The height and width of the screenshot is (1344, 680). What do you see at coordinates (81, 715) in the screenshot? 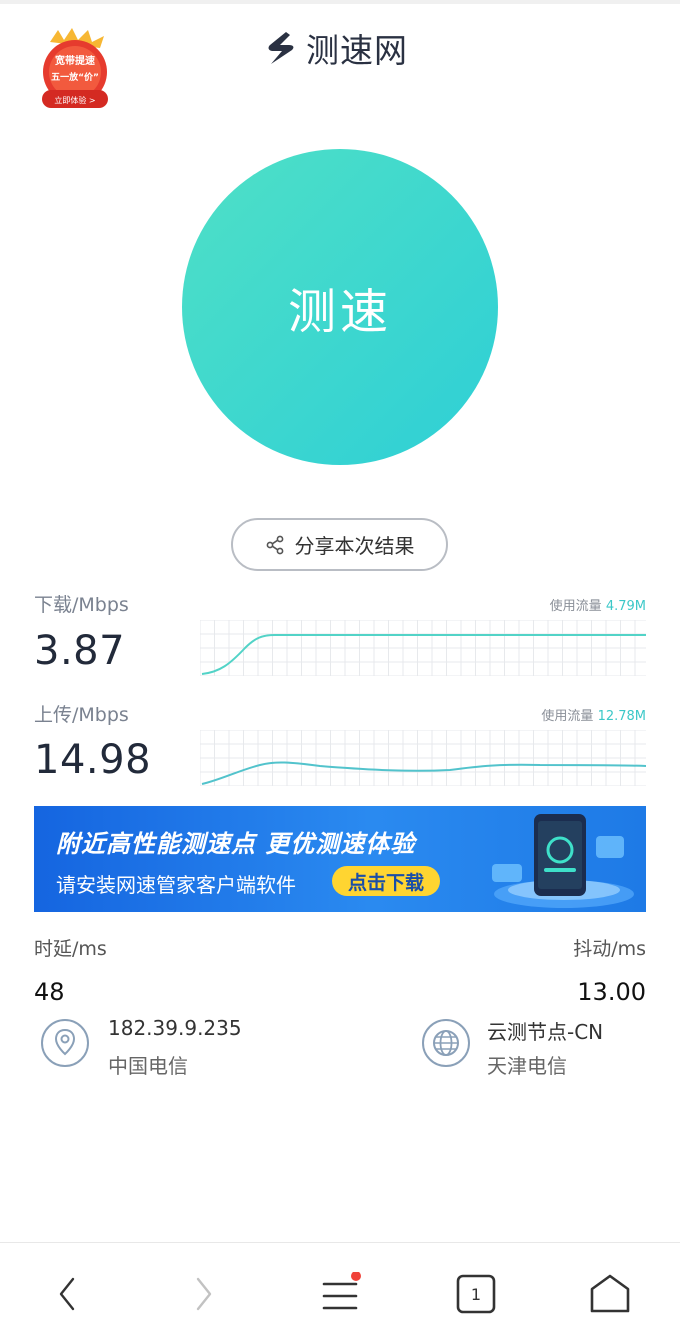
I see `upload-label: 上传/Mbps` at bounding box center [81, 715].